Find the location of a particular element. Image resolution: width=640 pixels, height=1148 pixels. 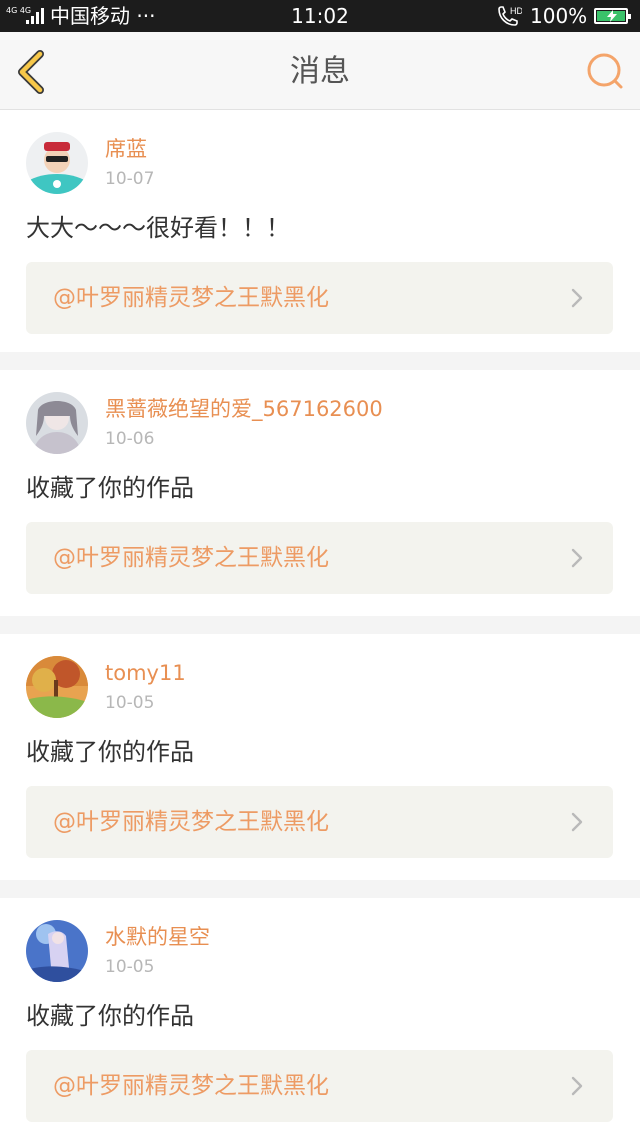

nav-bar: 消息 is located at coordinates (320, 71).